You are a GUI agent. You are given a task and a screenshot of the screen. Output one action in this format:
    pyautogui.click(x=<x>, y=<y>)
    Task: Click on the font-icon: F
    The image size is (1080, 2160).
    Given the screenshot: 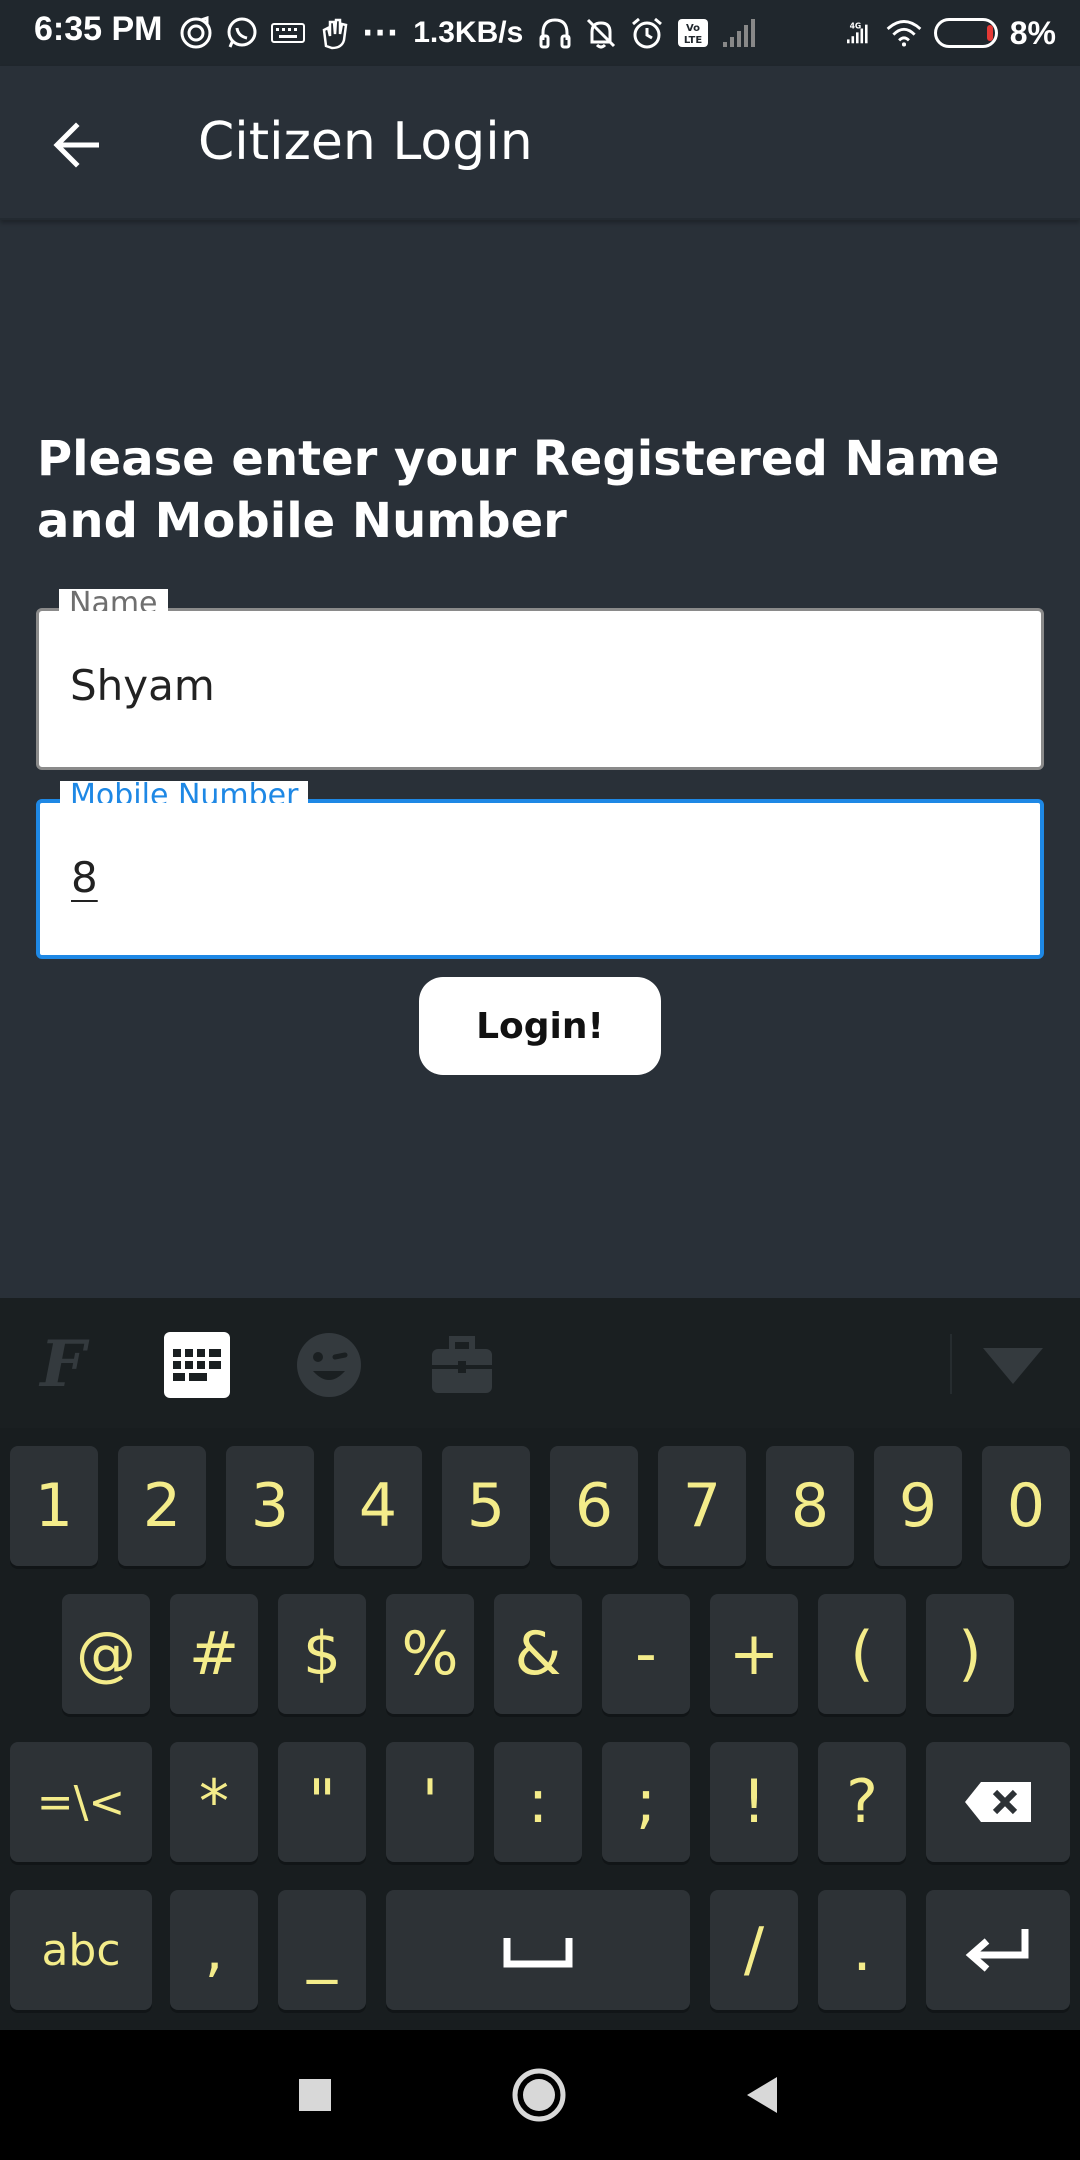 What is the action you would take?
    pyautogui.click(x=63, y=1365)
    